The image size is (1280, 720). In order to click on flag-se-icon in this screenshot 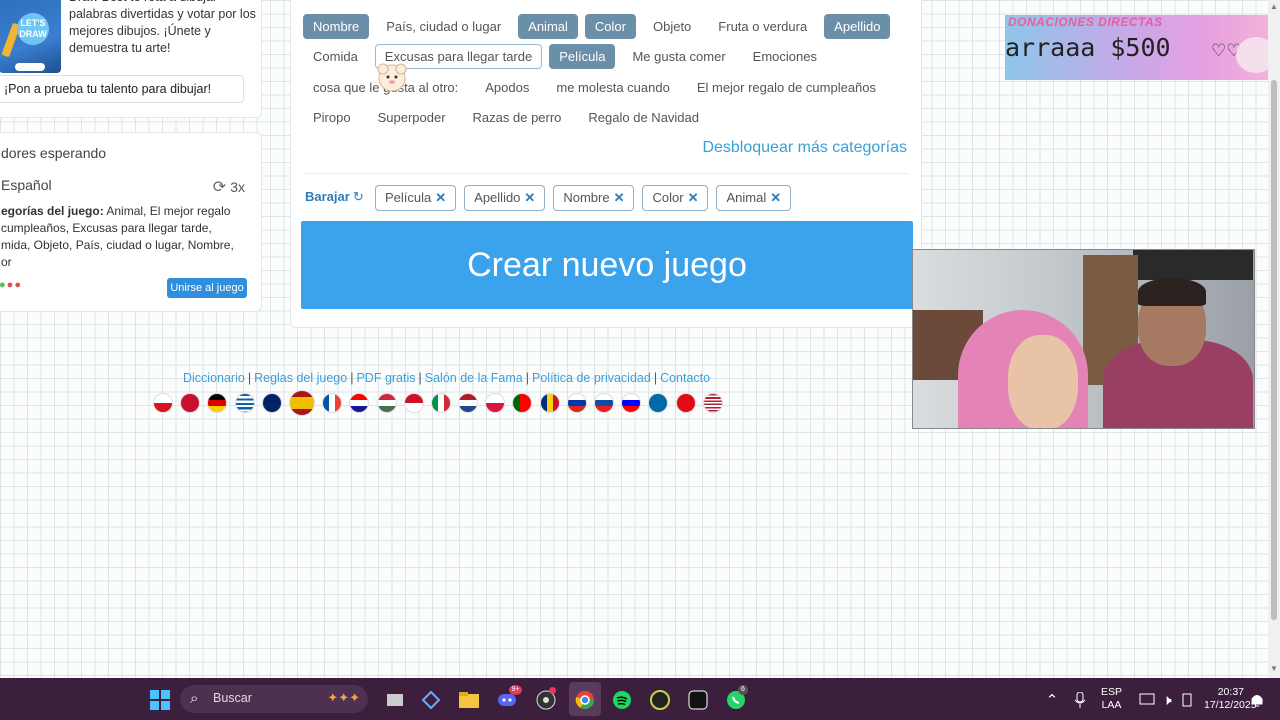, I will do `click(658, 403)`.